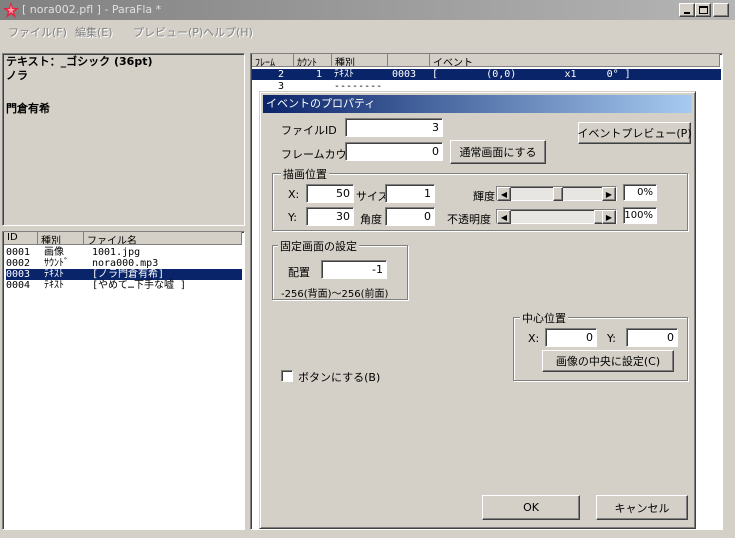 The width and height of the screenshot is (735, 538). I want to click on place-range-text: -256(背面)～256(前面), so click(335, 294).